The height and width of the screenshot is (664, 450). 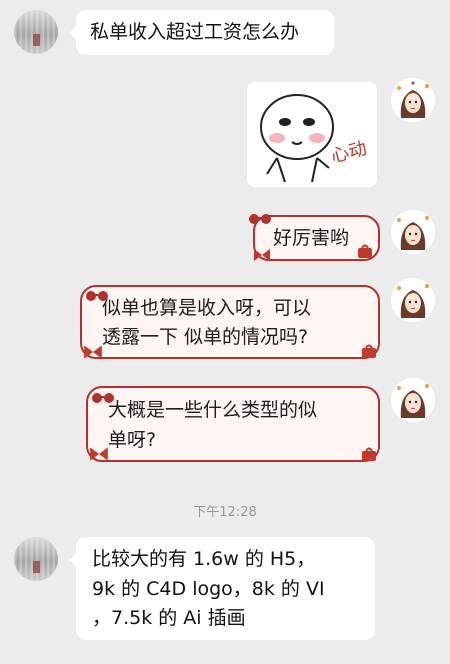 I want to click on message-text: 私单收入超过工资怎么办, so click(x=195, y=32).